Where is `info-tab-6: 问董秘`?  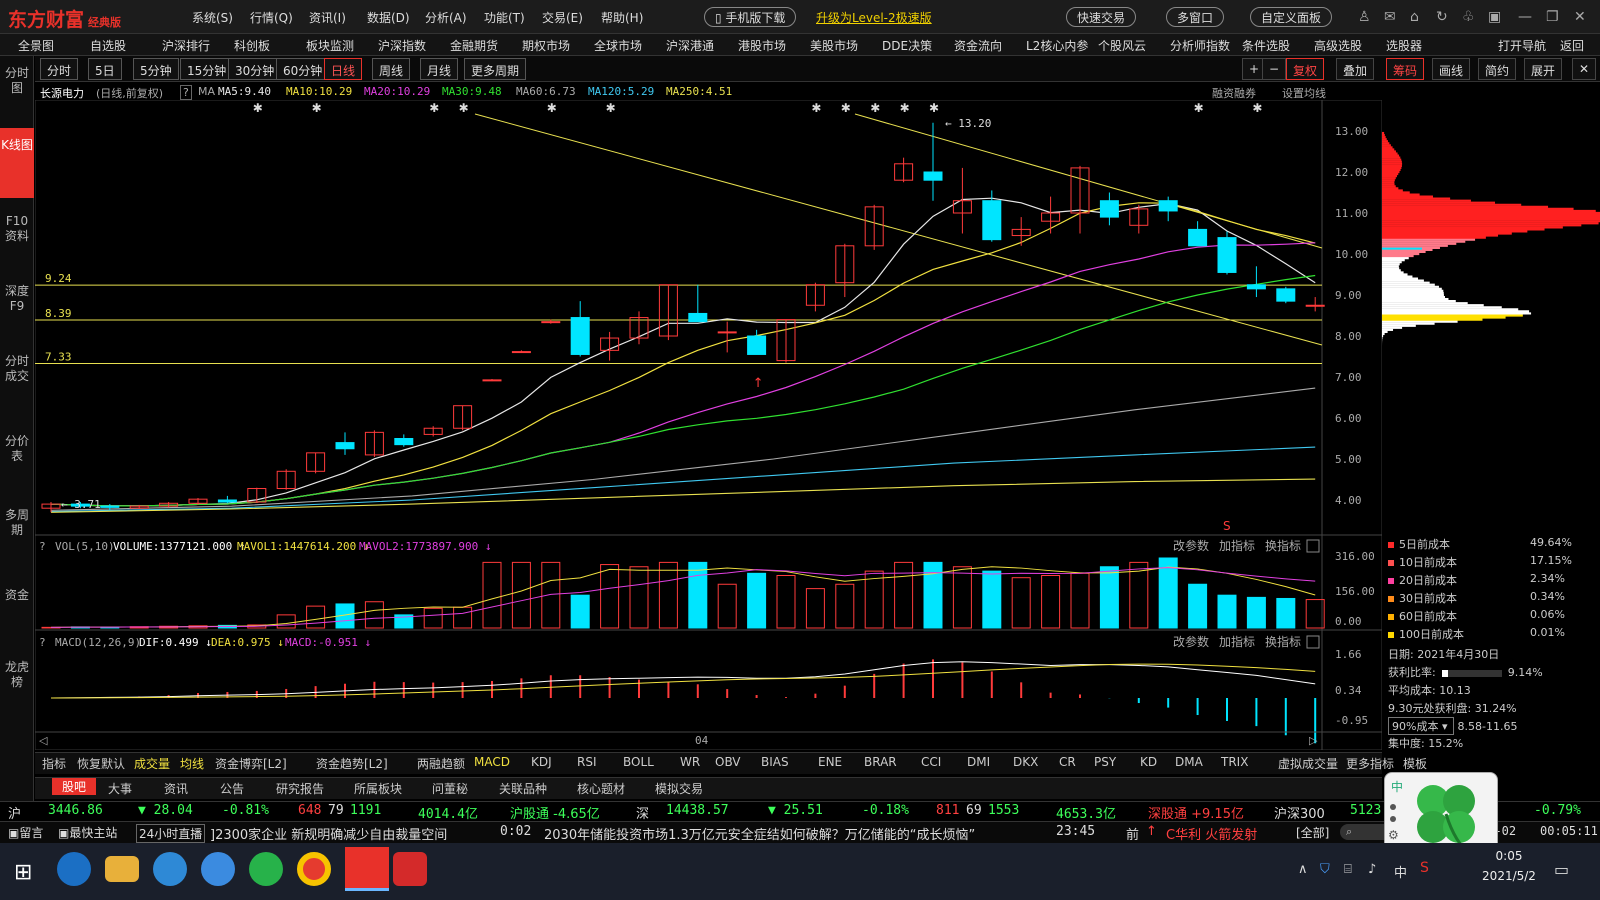
info-tab-6: 问董秘 is located at coordinates (450, 788).